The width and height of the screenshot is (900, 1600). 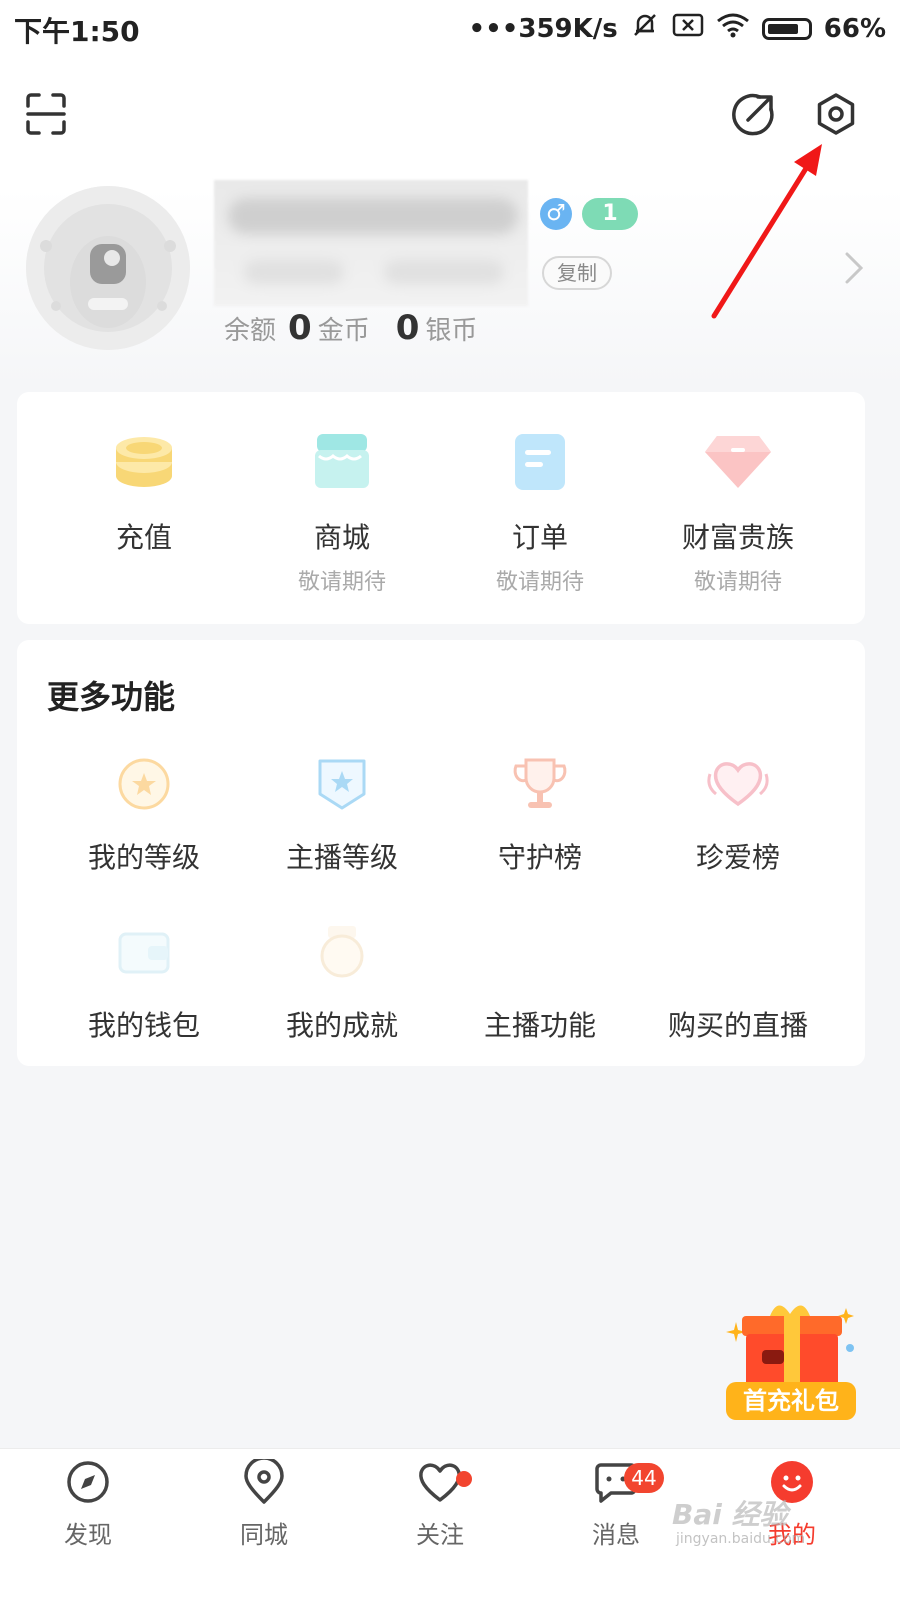 What do you see at coordinates (250, 331) in the screenshot?
I see `balance-label: 余额` at bounding box center [250, 331].